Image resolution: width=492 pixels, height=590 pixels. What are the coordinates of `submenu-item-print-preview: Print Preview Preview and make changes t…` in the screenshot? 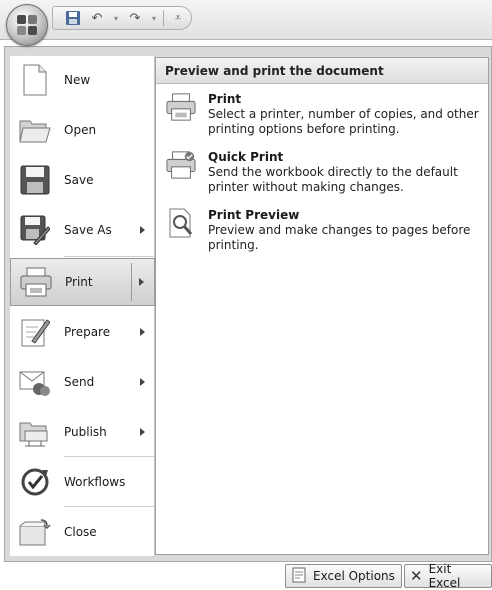 It's located at (323, 230).